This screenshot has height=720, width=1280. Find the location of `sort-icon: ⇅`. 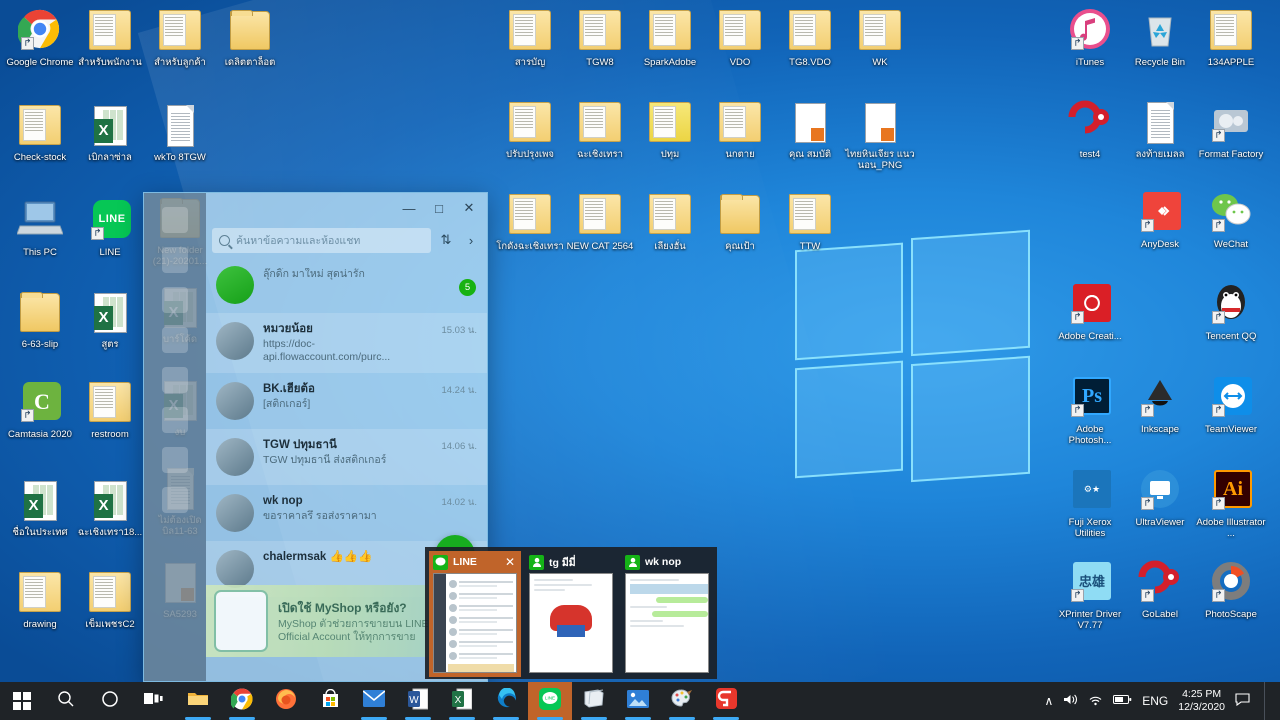

sort-icon: ⇅ is located at coordinates (446, 240).